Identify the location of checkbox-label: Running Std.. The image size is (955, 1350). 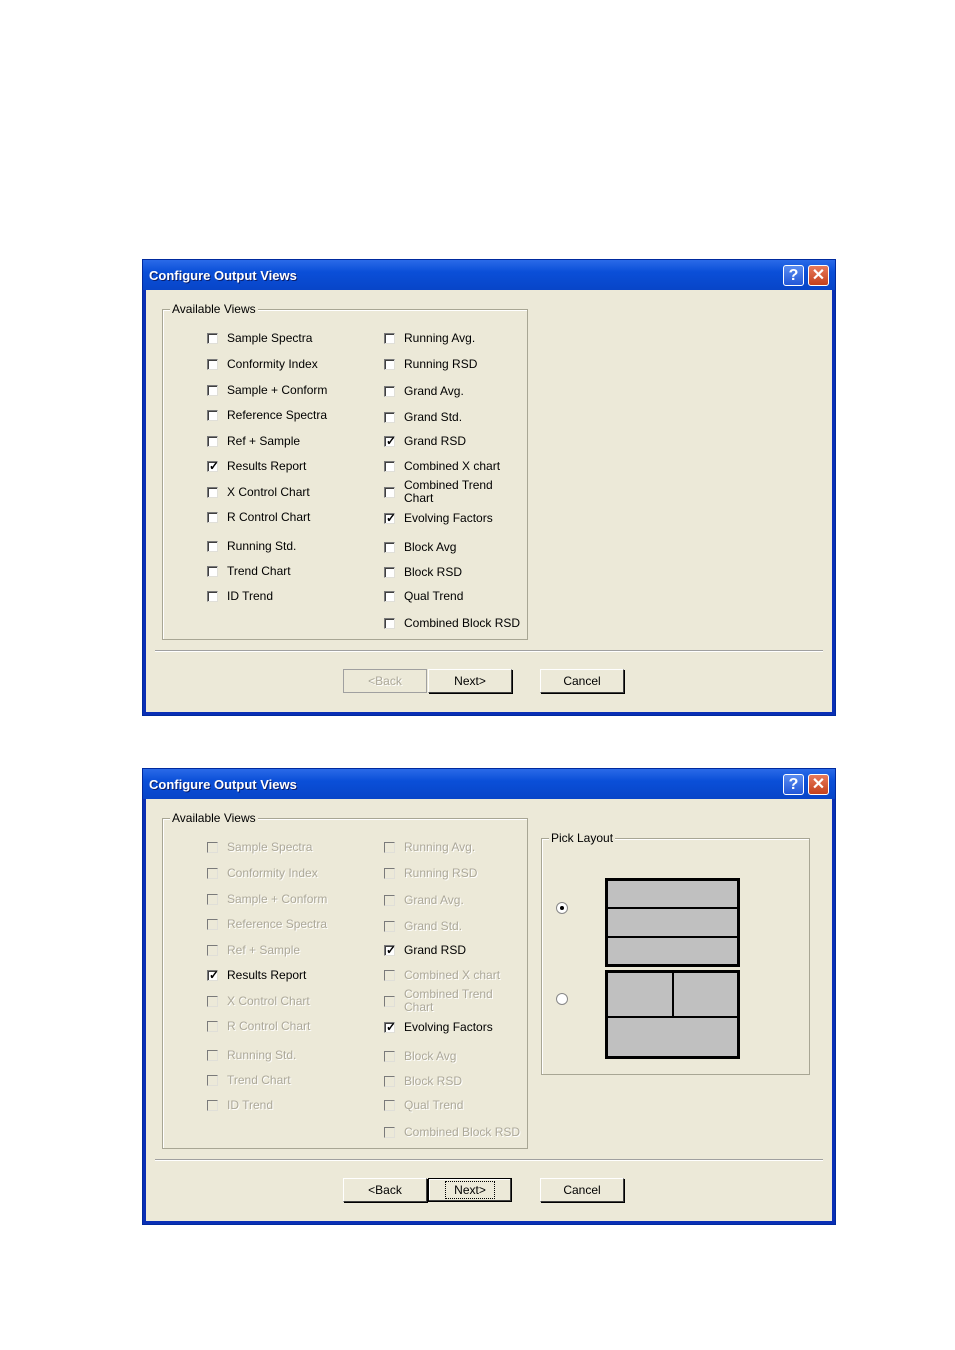
(262, 1055).